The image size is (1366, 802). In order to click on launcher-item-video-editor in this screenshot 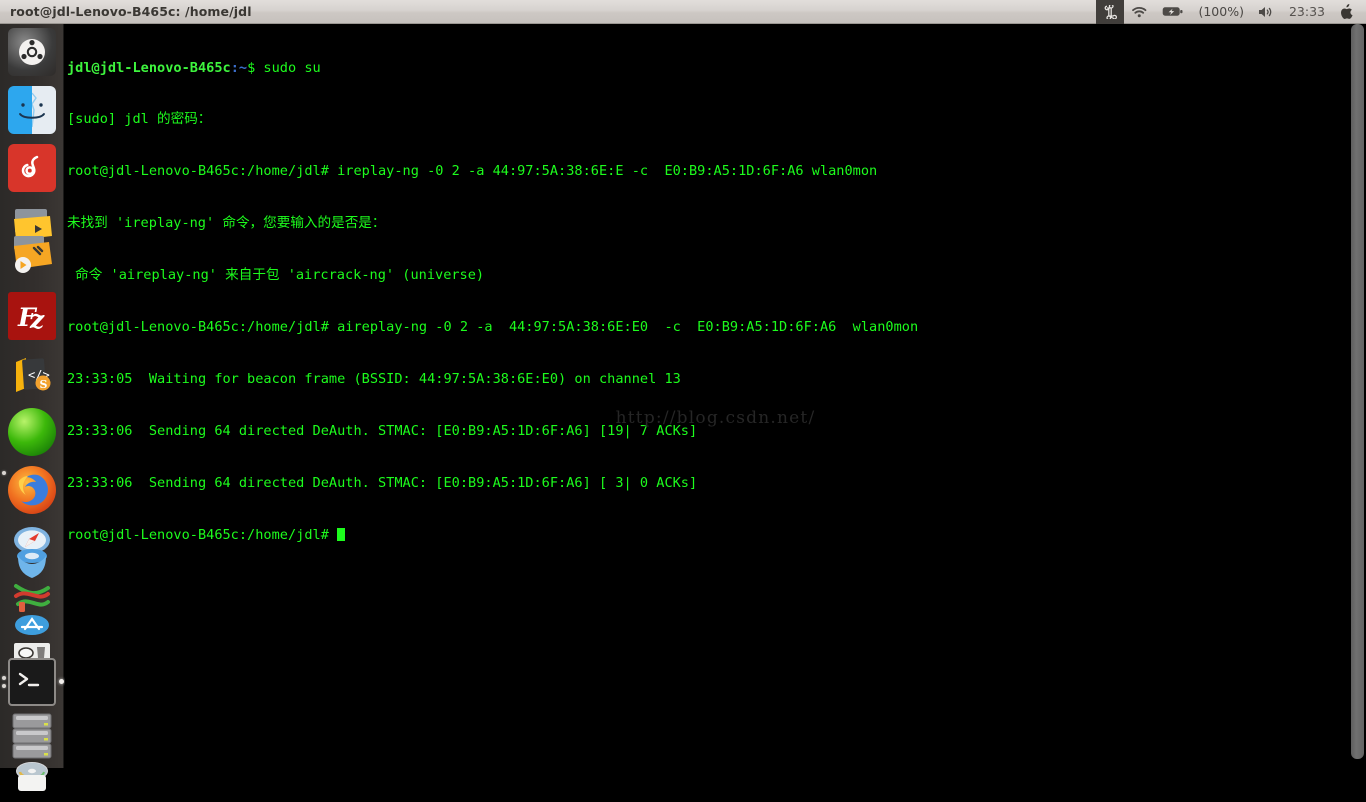, I will do `click(32, 258)`.